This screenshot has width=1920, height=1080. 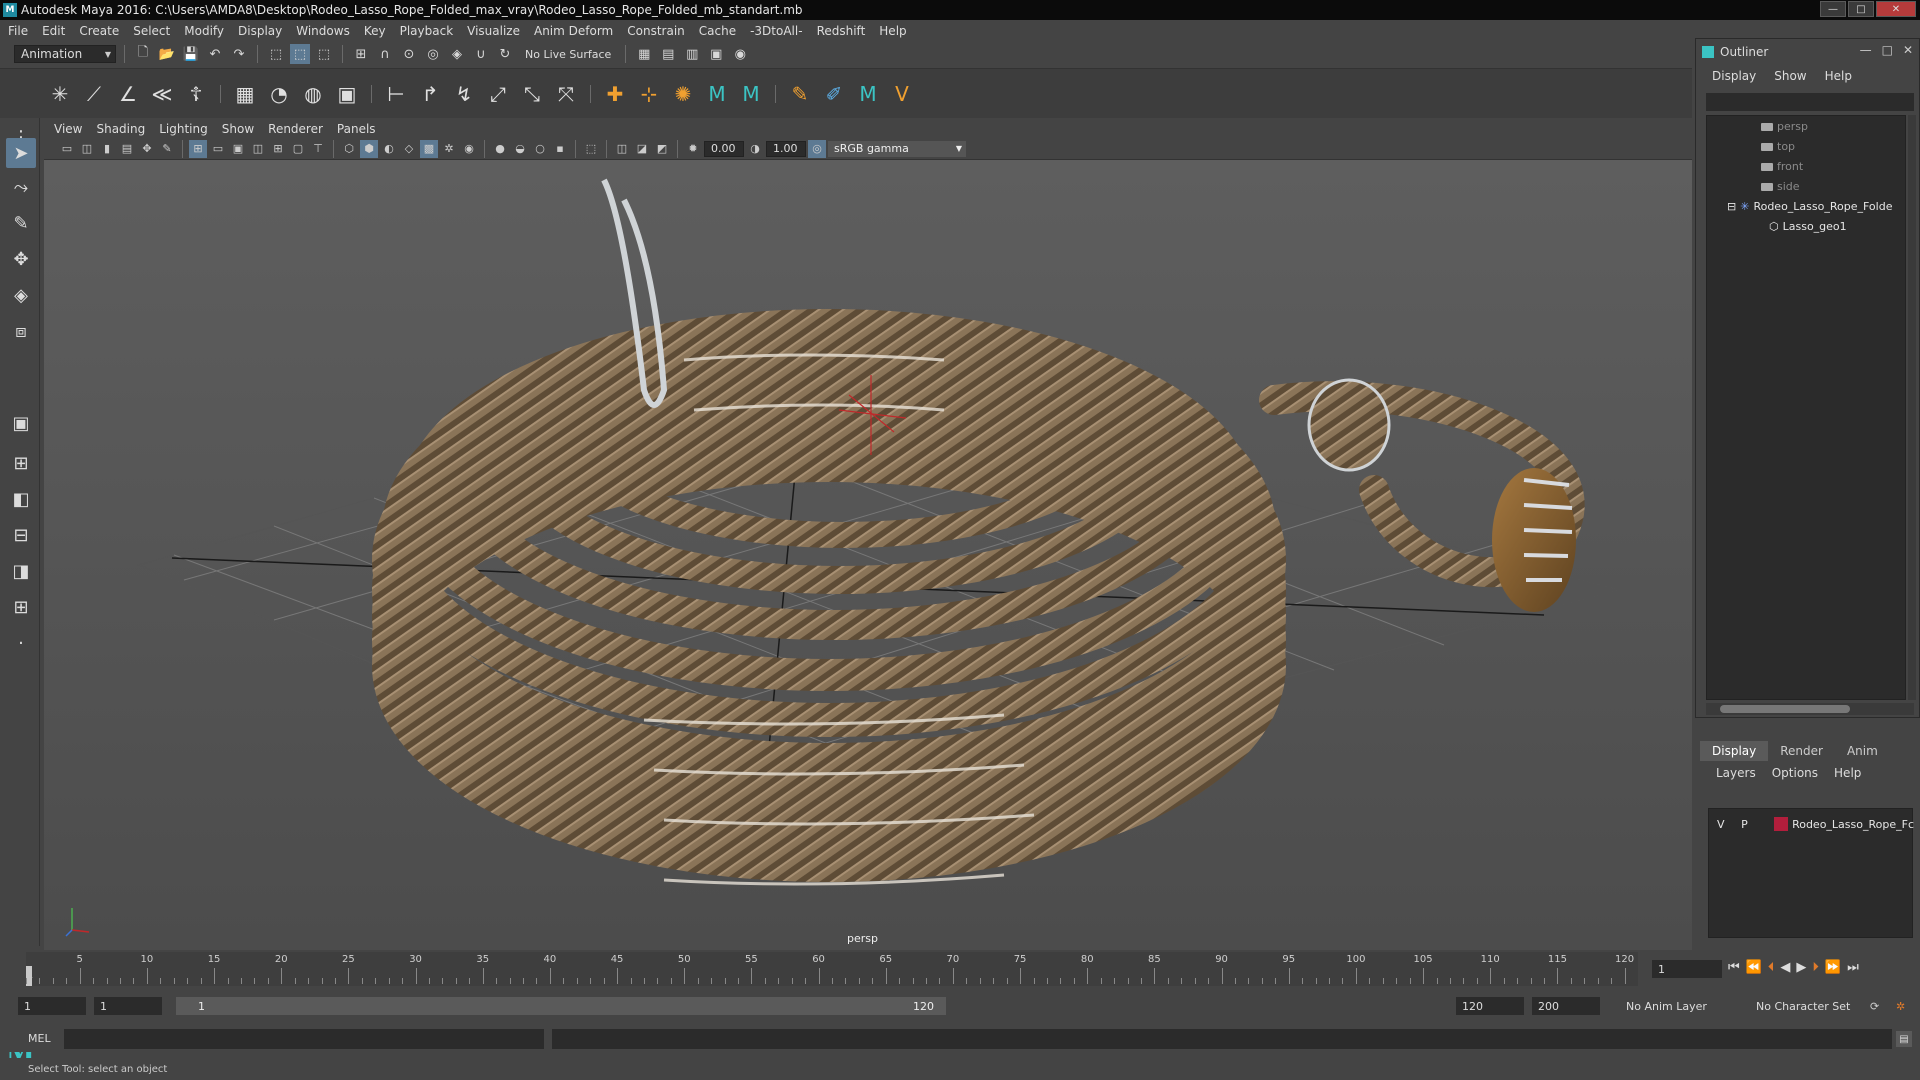 What do you see at coordinates (385, 54) in the screenshot?
I see `snap-curve-icon: ∩` at bounding box center [385, 54].